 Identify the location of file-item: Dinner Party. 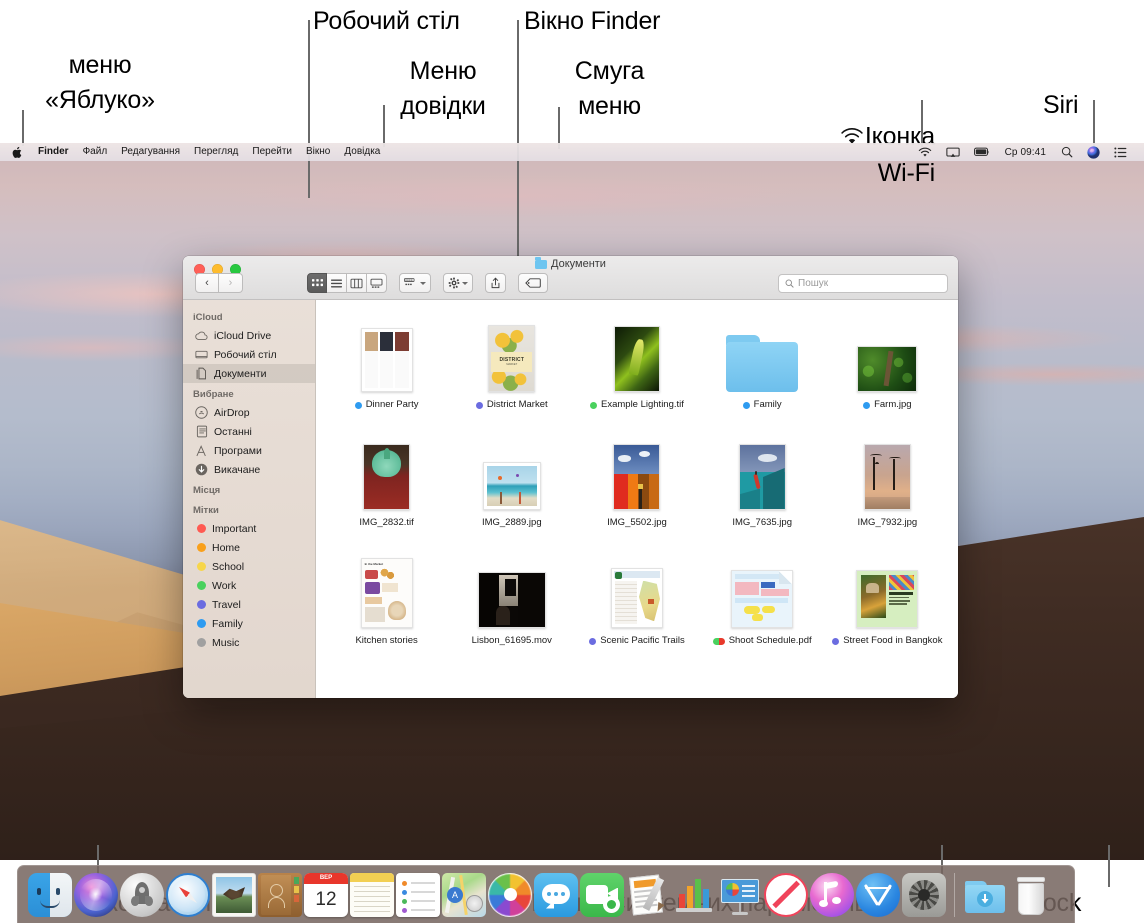
(386, 373).